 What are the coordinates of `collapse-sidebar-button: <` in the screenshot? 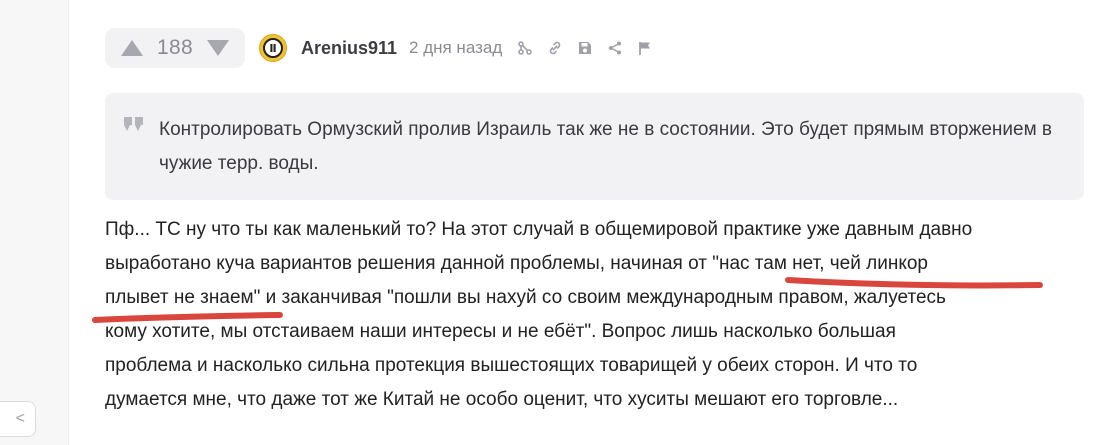 It's located at (18, 419).